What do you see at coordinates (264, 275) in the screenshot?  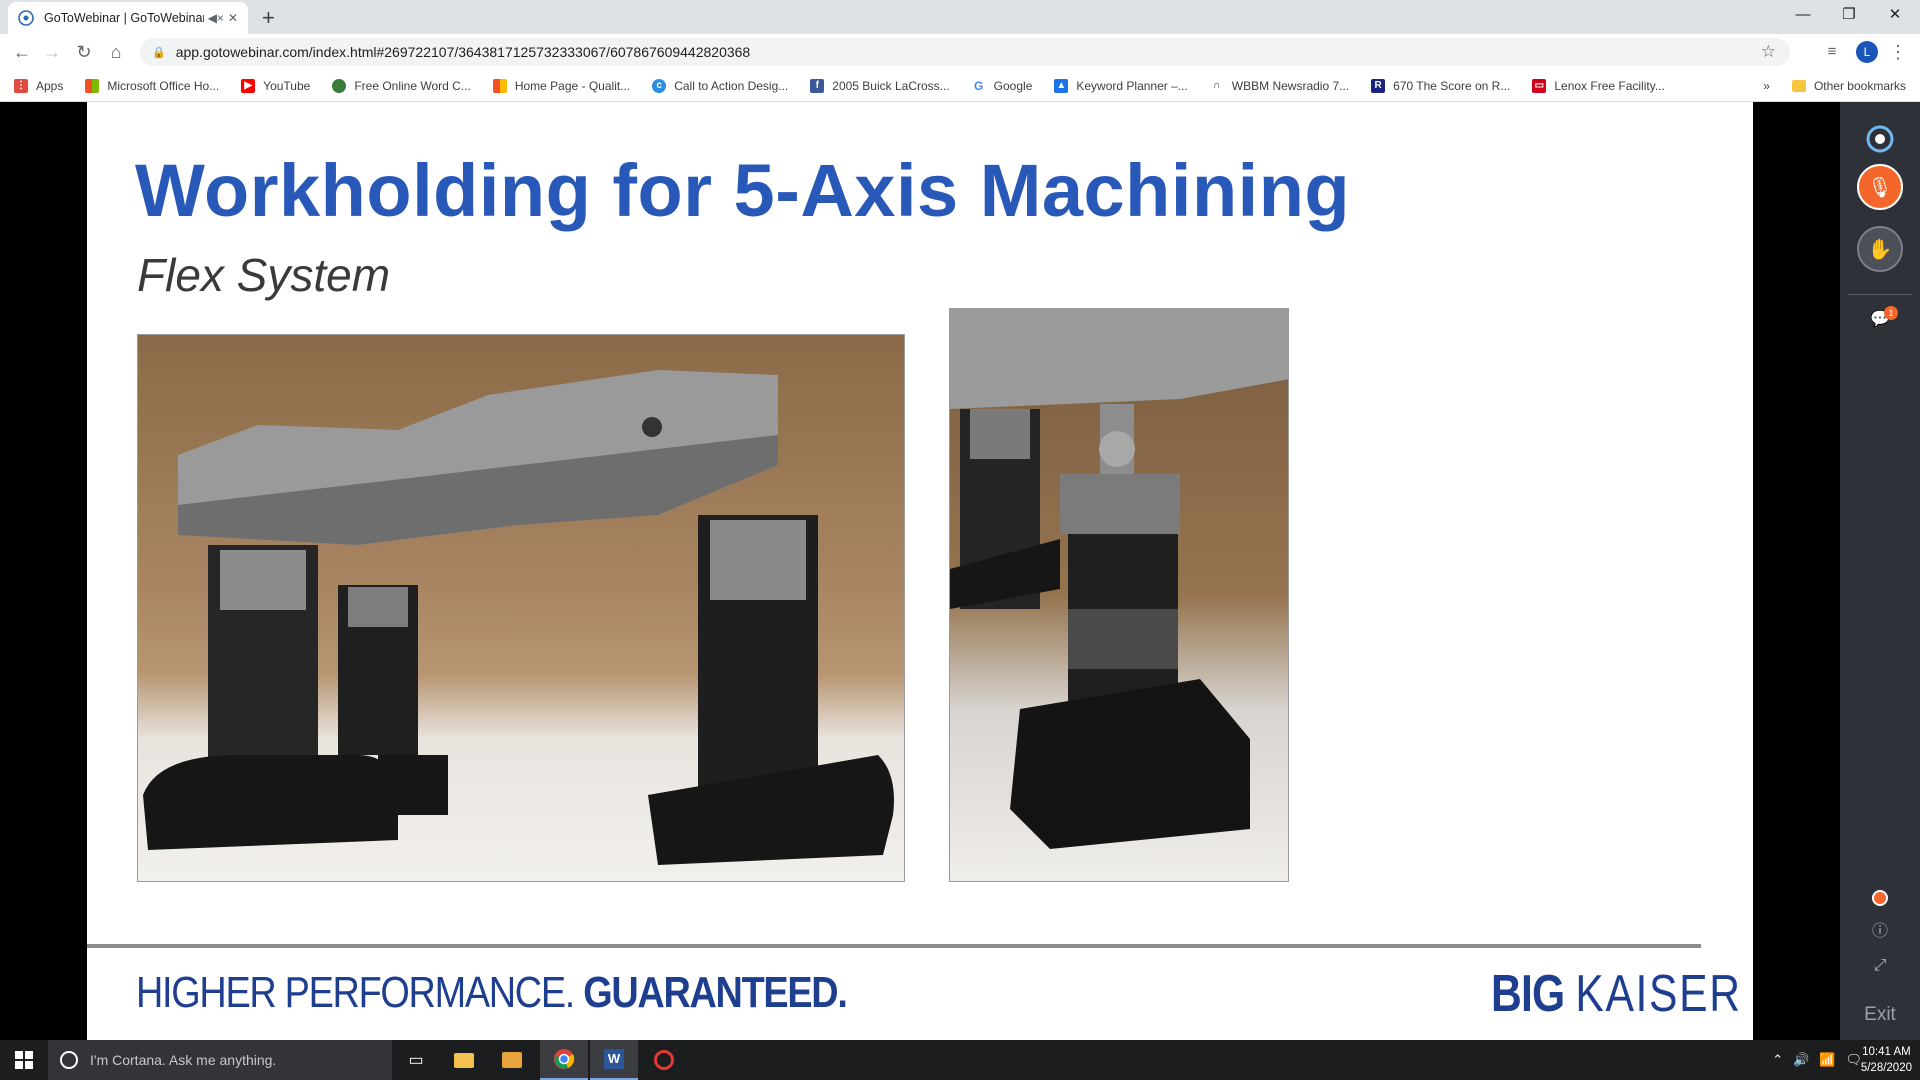 I see `slide-subtitle: Flex System` at bounding box center [264, 275].